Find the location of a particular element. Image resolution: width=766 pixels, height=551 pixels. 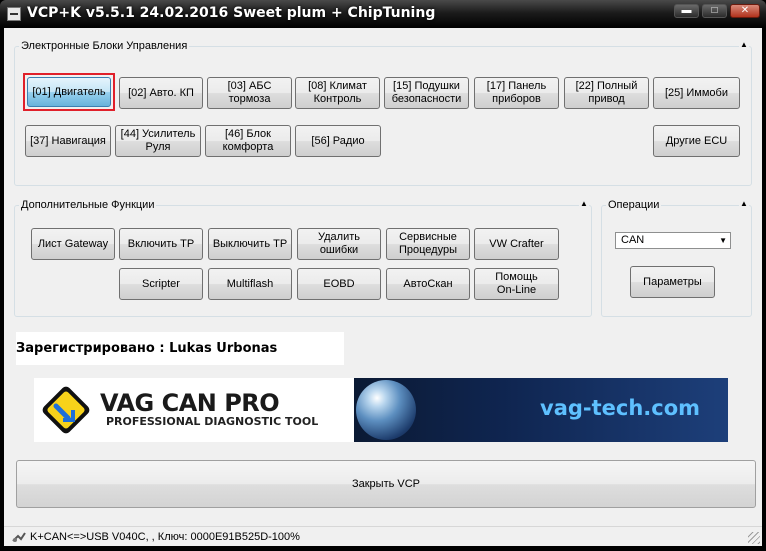

protocol-select: CAN ▼ is located at coordinates (673, 240).